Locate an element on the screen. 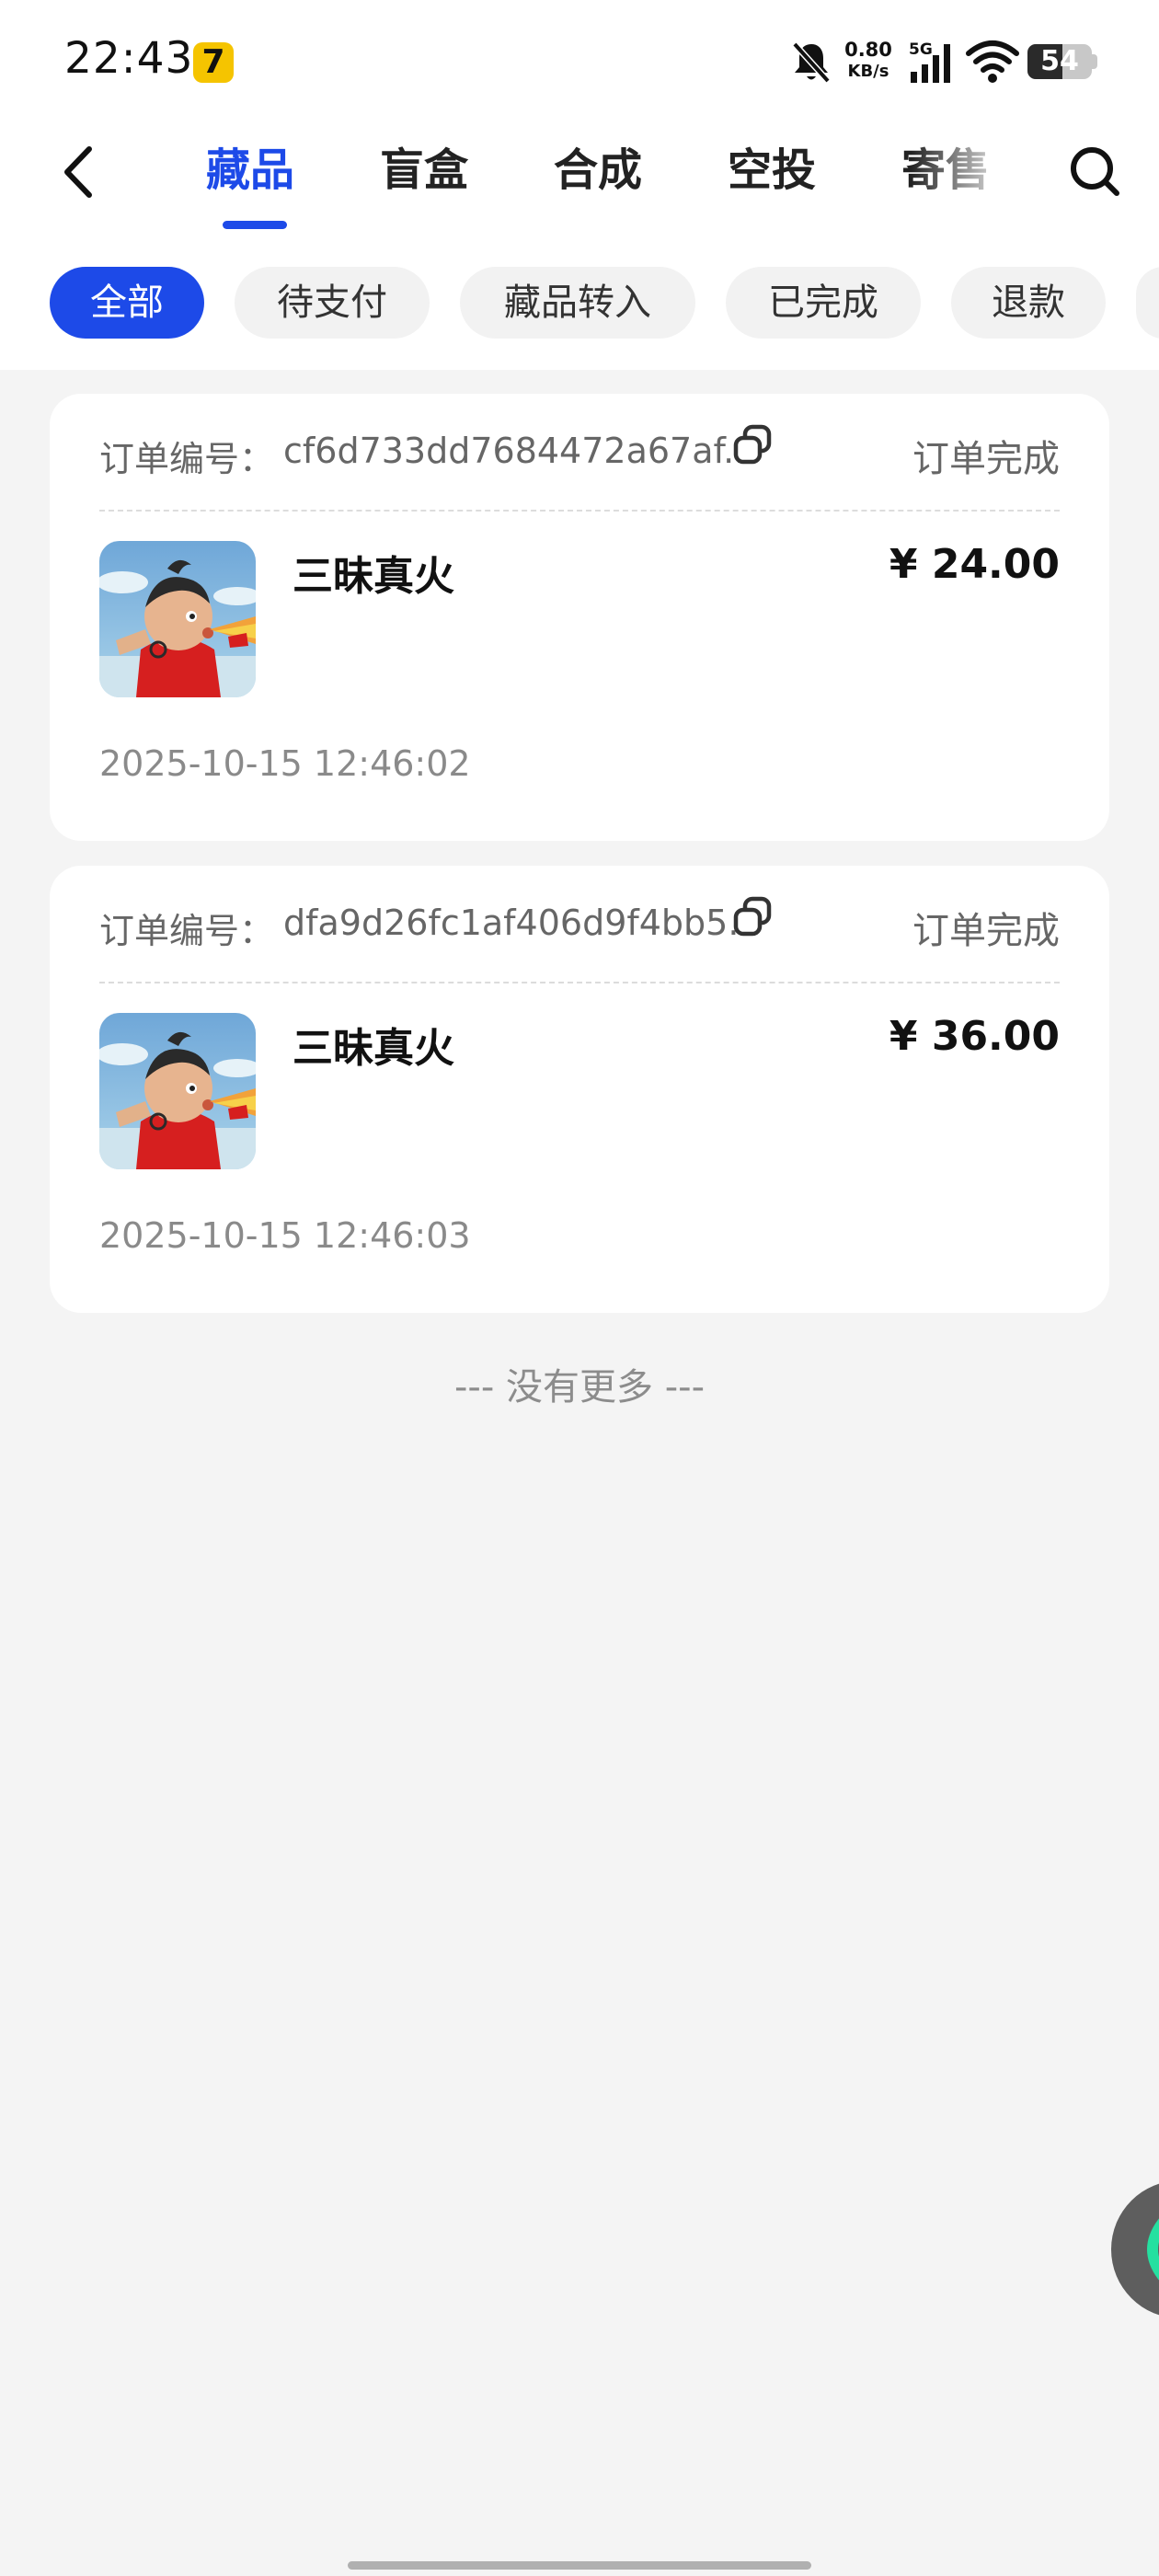  signal-label: 5G is located at coordinates (921, 49).